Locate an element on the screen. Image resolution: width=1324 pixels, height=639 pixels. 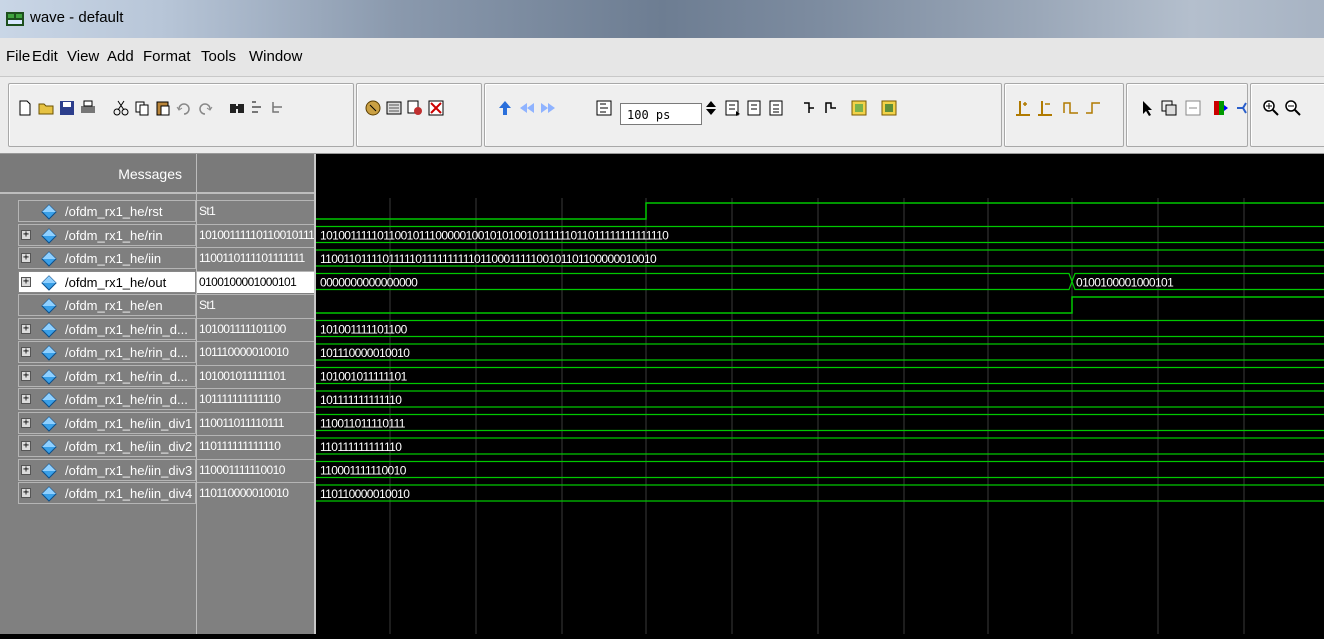
zoom-out-icon is located at coordinates (1293, 108).